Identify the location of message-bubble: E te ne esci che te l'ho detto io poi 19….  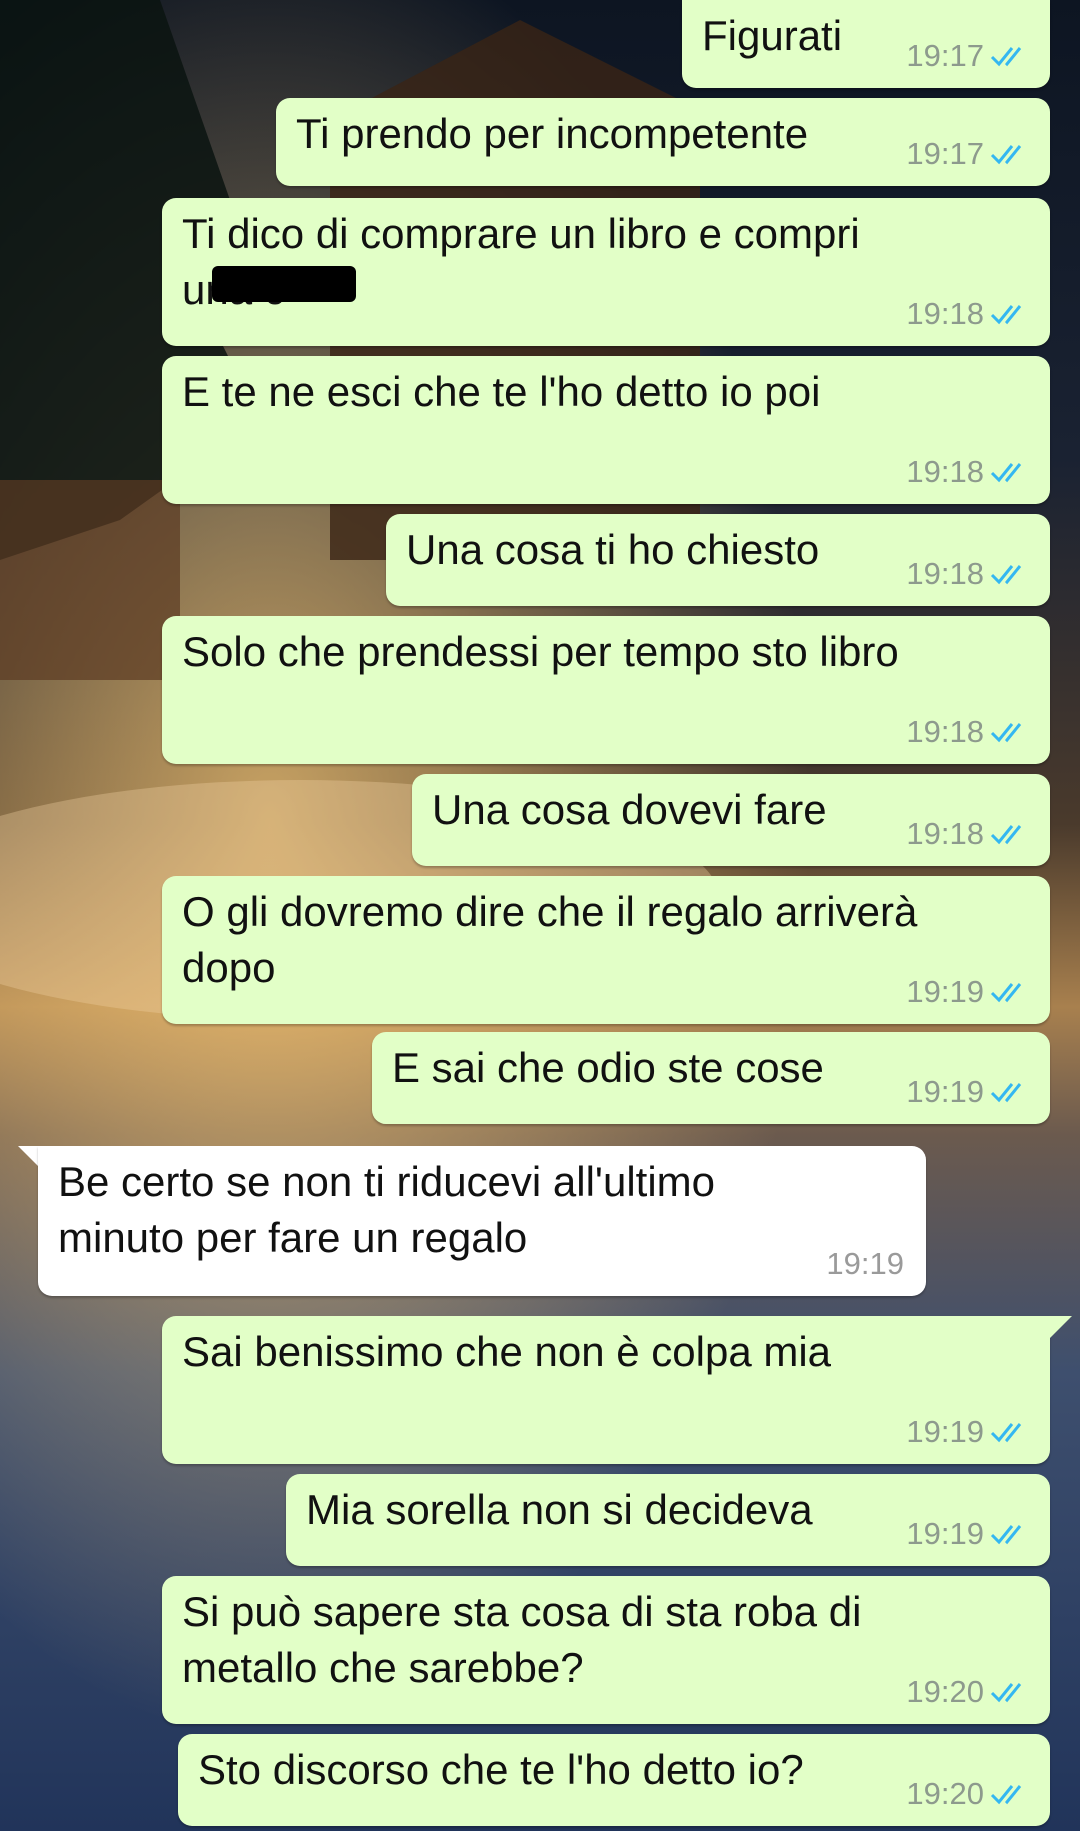
(606, 430).